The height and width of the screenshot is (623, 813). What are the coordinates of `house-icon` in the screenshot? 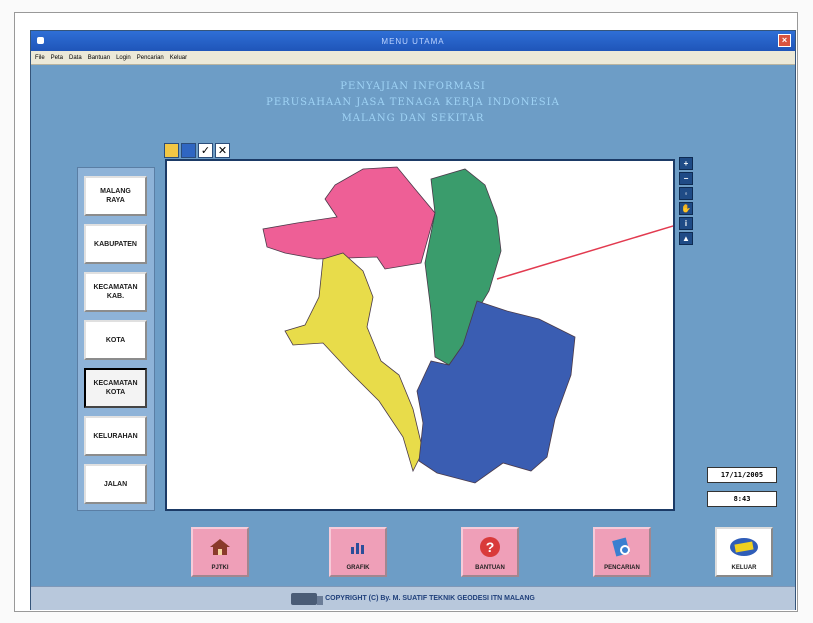 It's located at (220, 547).